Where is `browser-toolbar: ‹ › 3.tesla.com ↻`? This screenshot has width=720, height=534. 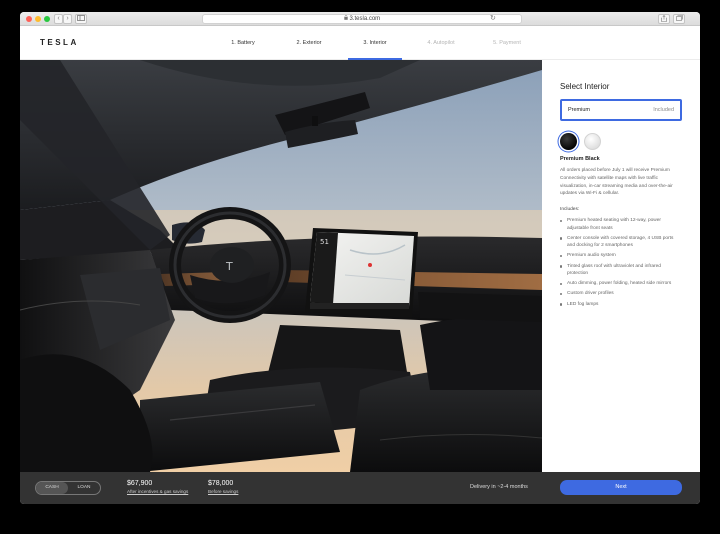
browser-toolbar: ‹ › 3.tesla.com ↻ is located at coordinates (360, 19).